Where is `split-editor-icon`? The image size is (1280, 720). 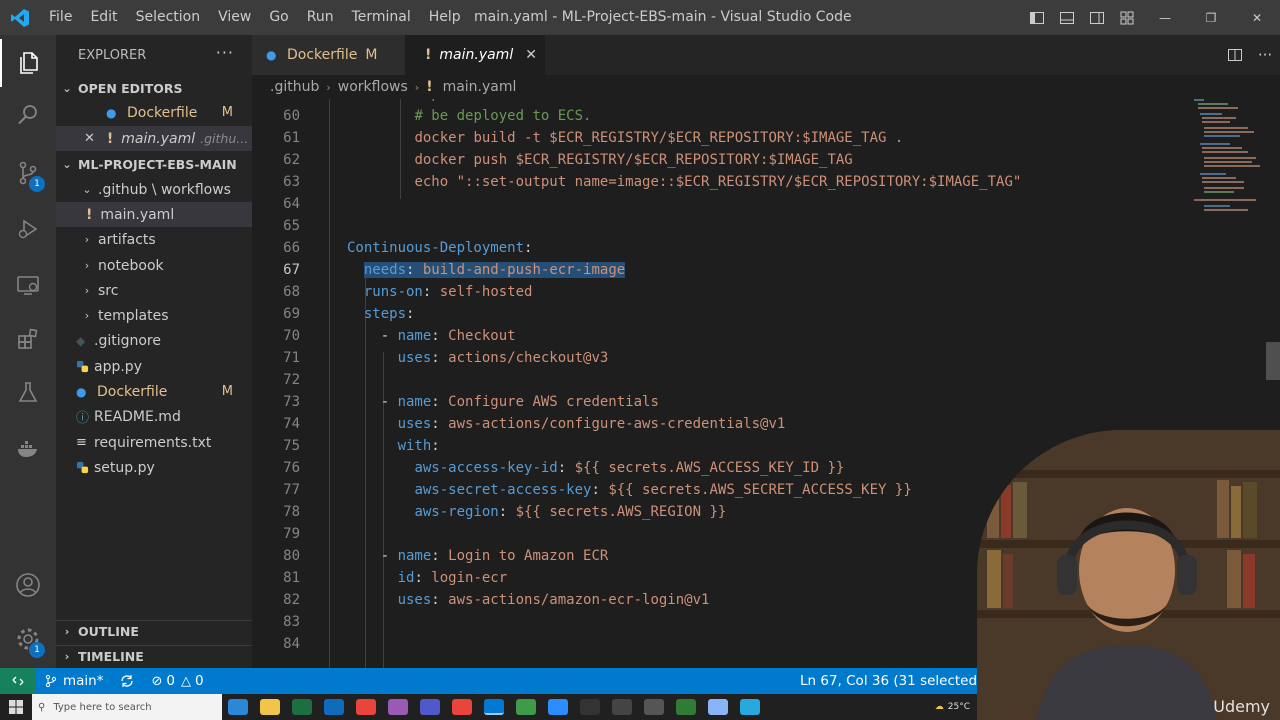
split-editor-icon is located at coordinates (1235, 55).